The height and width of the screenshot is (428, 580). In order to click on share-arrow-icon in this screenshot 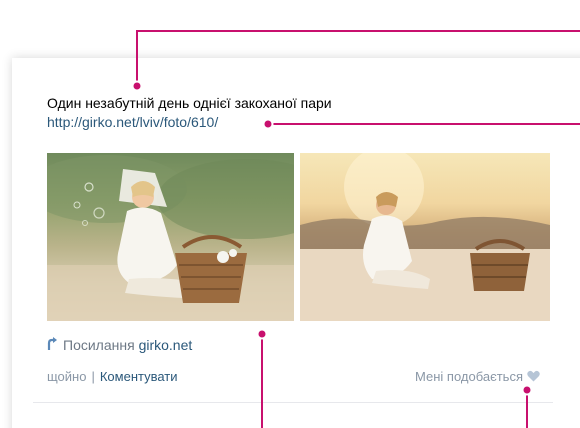, I will do `click(52, 344)`.